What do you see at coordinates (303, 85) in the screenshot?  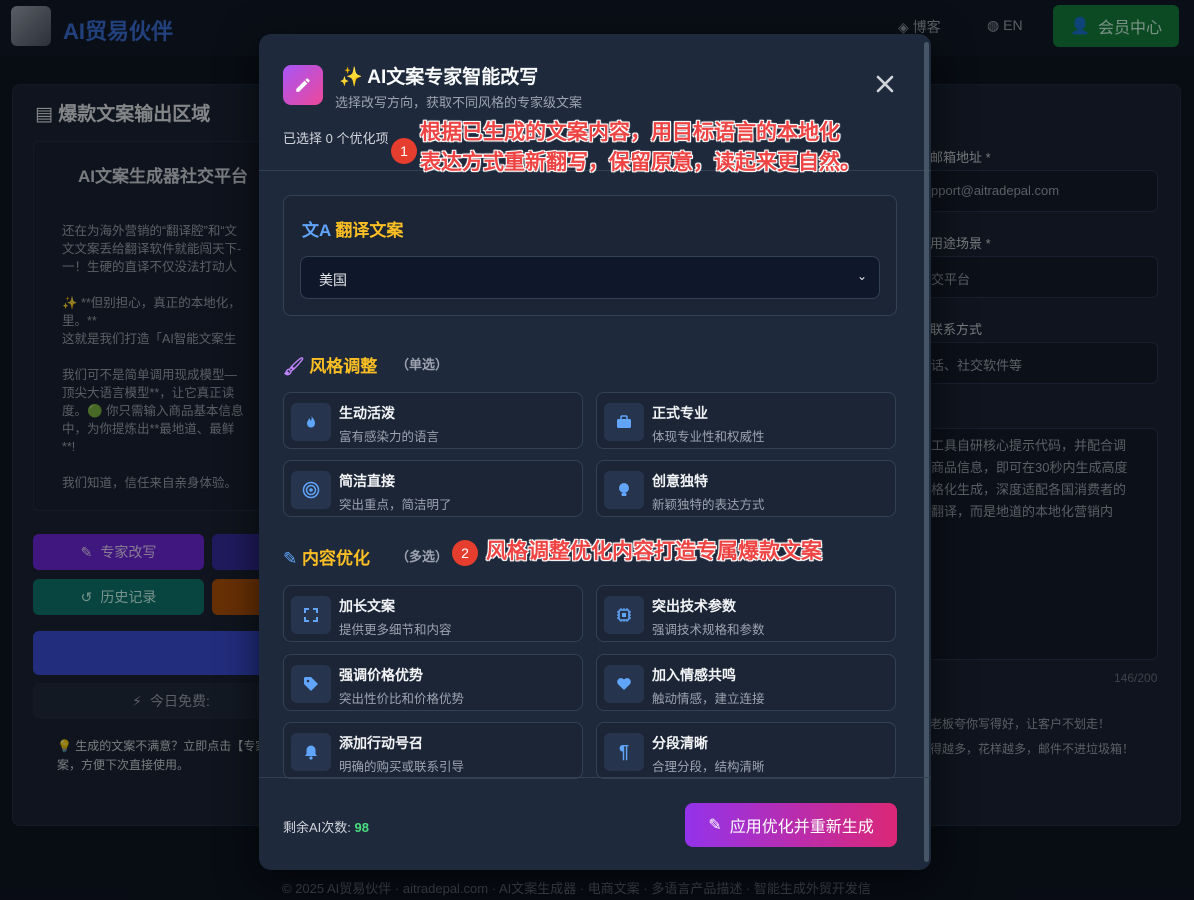 I see `edit-icon` at bounding box center [303, 85].